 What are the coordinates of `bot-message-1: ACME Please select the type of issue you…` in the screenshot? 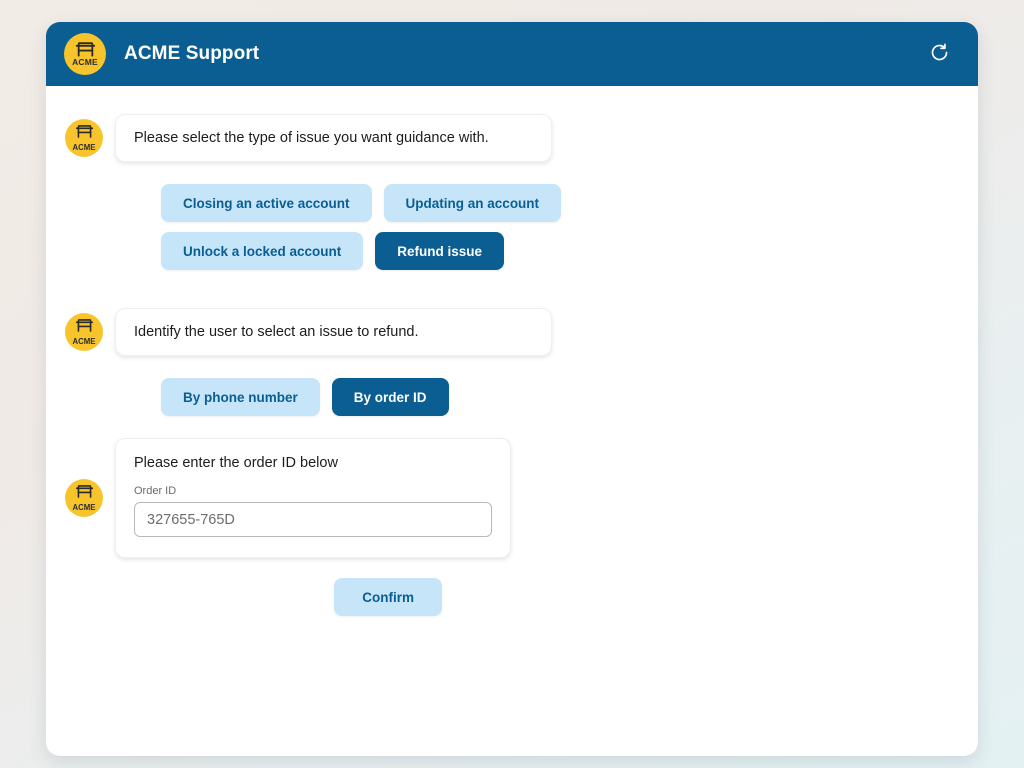 It's located at (512, 138).